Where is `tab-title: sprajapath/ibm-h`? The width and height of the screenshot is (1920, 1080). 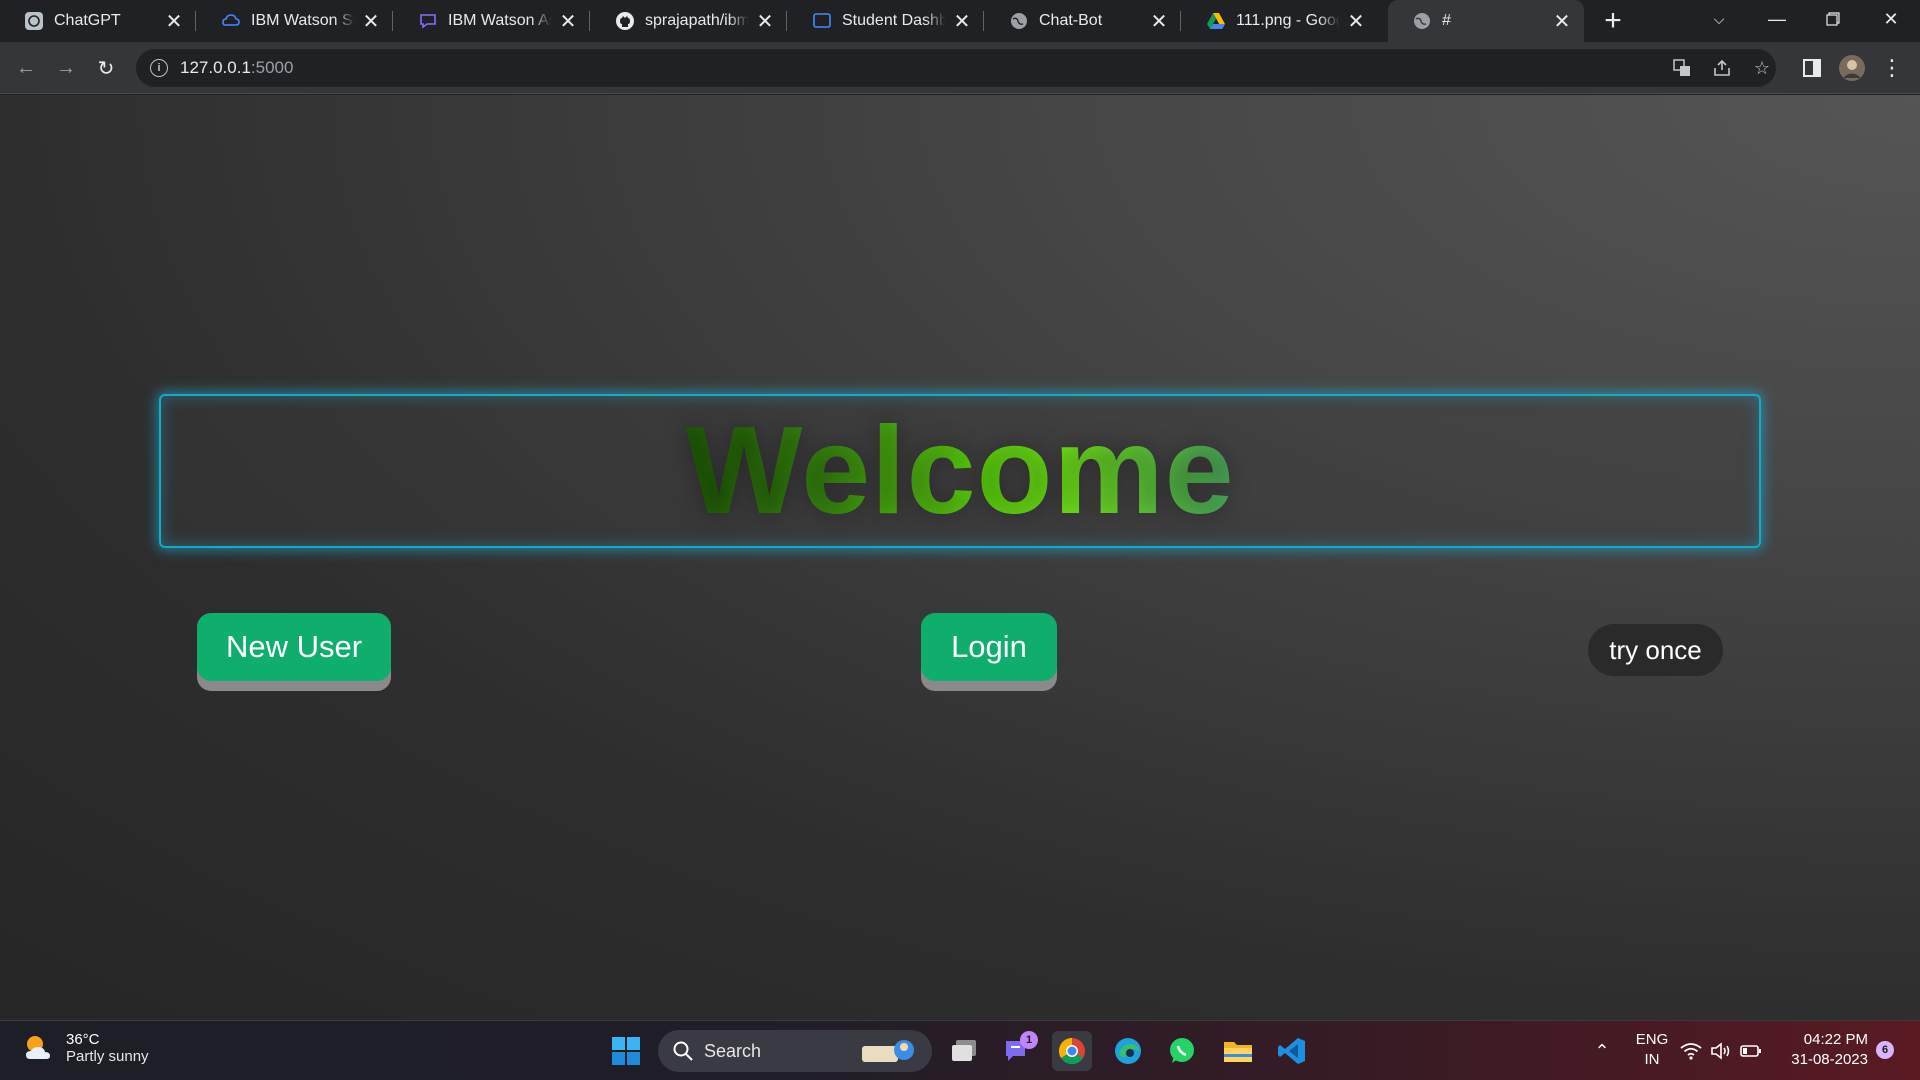
tab-title: sprajapath/ibm-h is located at coordinates (697, 20).